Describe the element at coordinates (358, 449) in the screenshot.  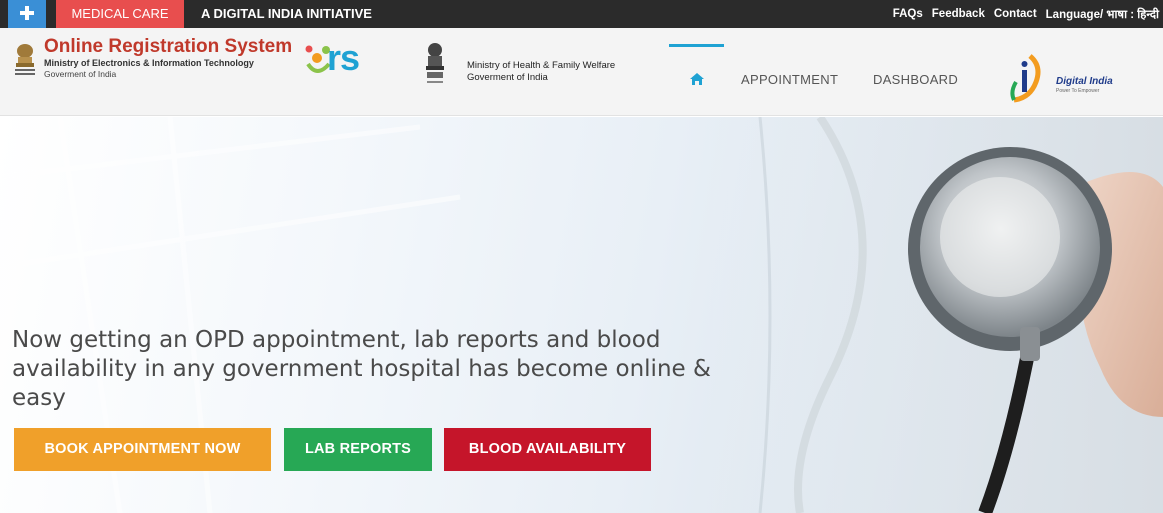
I see `lab-reports-button: LAB REPORTS` at that location.